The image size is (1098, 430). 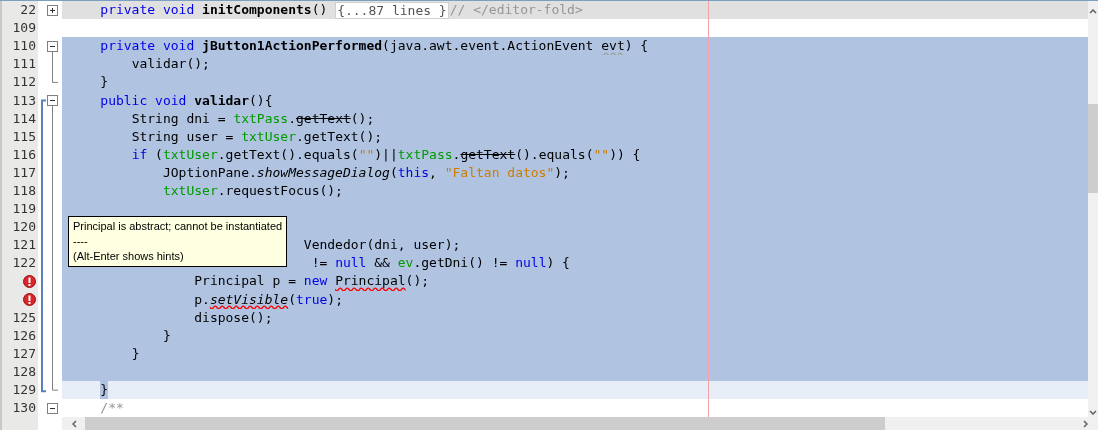 I want to click on line-number: 128, so click(x=24, y=371).